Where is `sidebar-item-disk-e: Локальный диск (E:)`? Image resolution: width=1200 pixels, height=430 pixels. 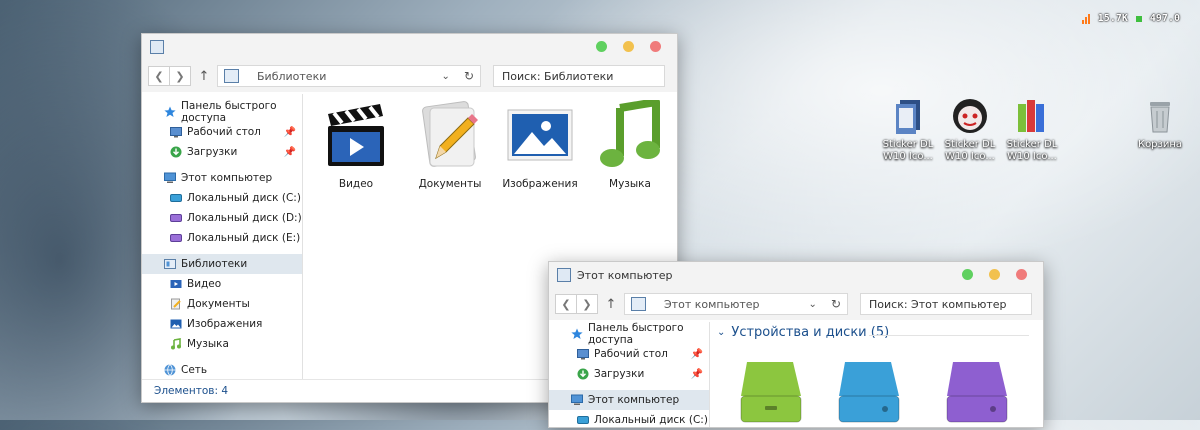 sidebar-item-disk-e: Локальный диск (E:) is located at coordinates (222, 238).